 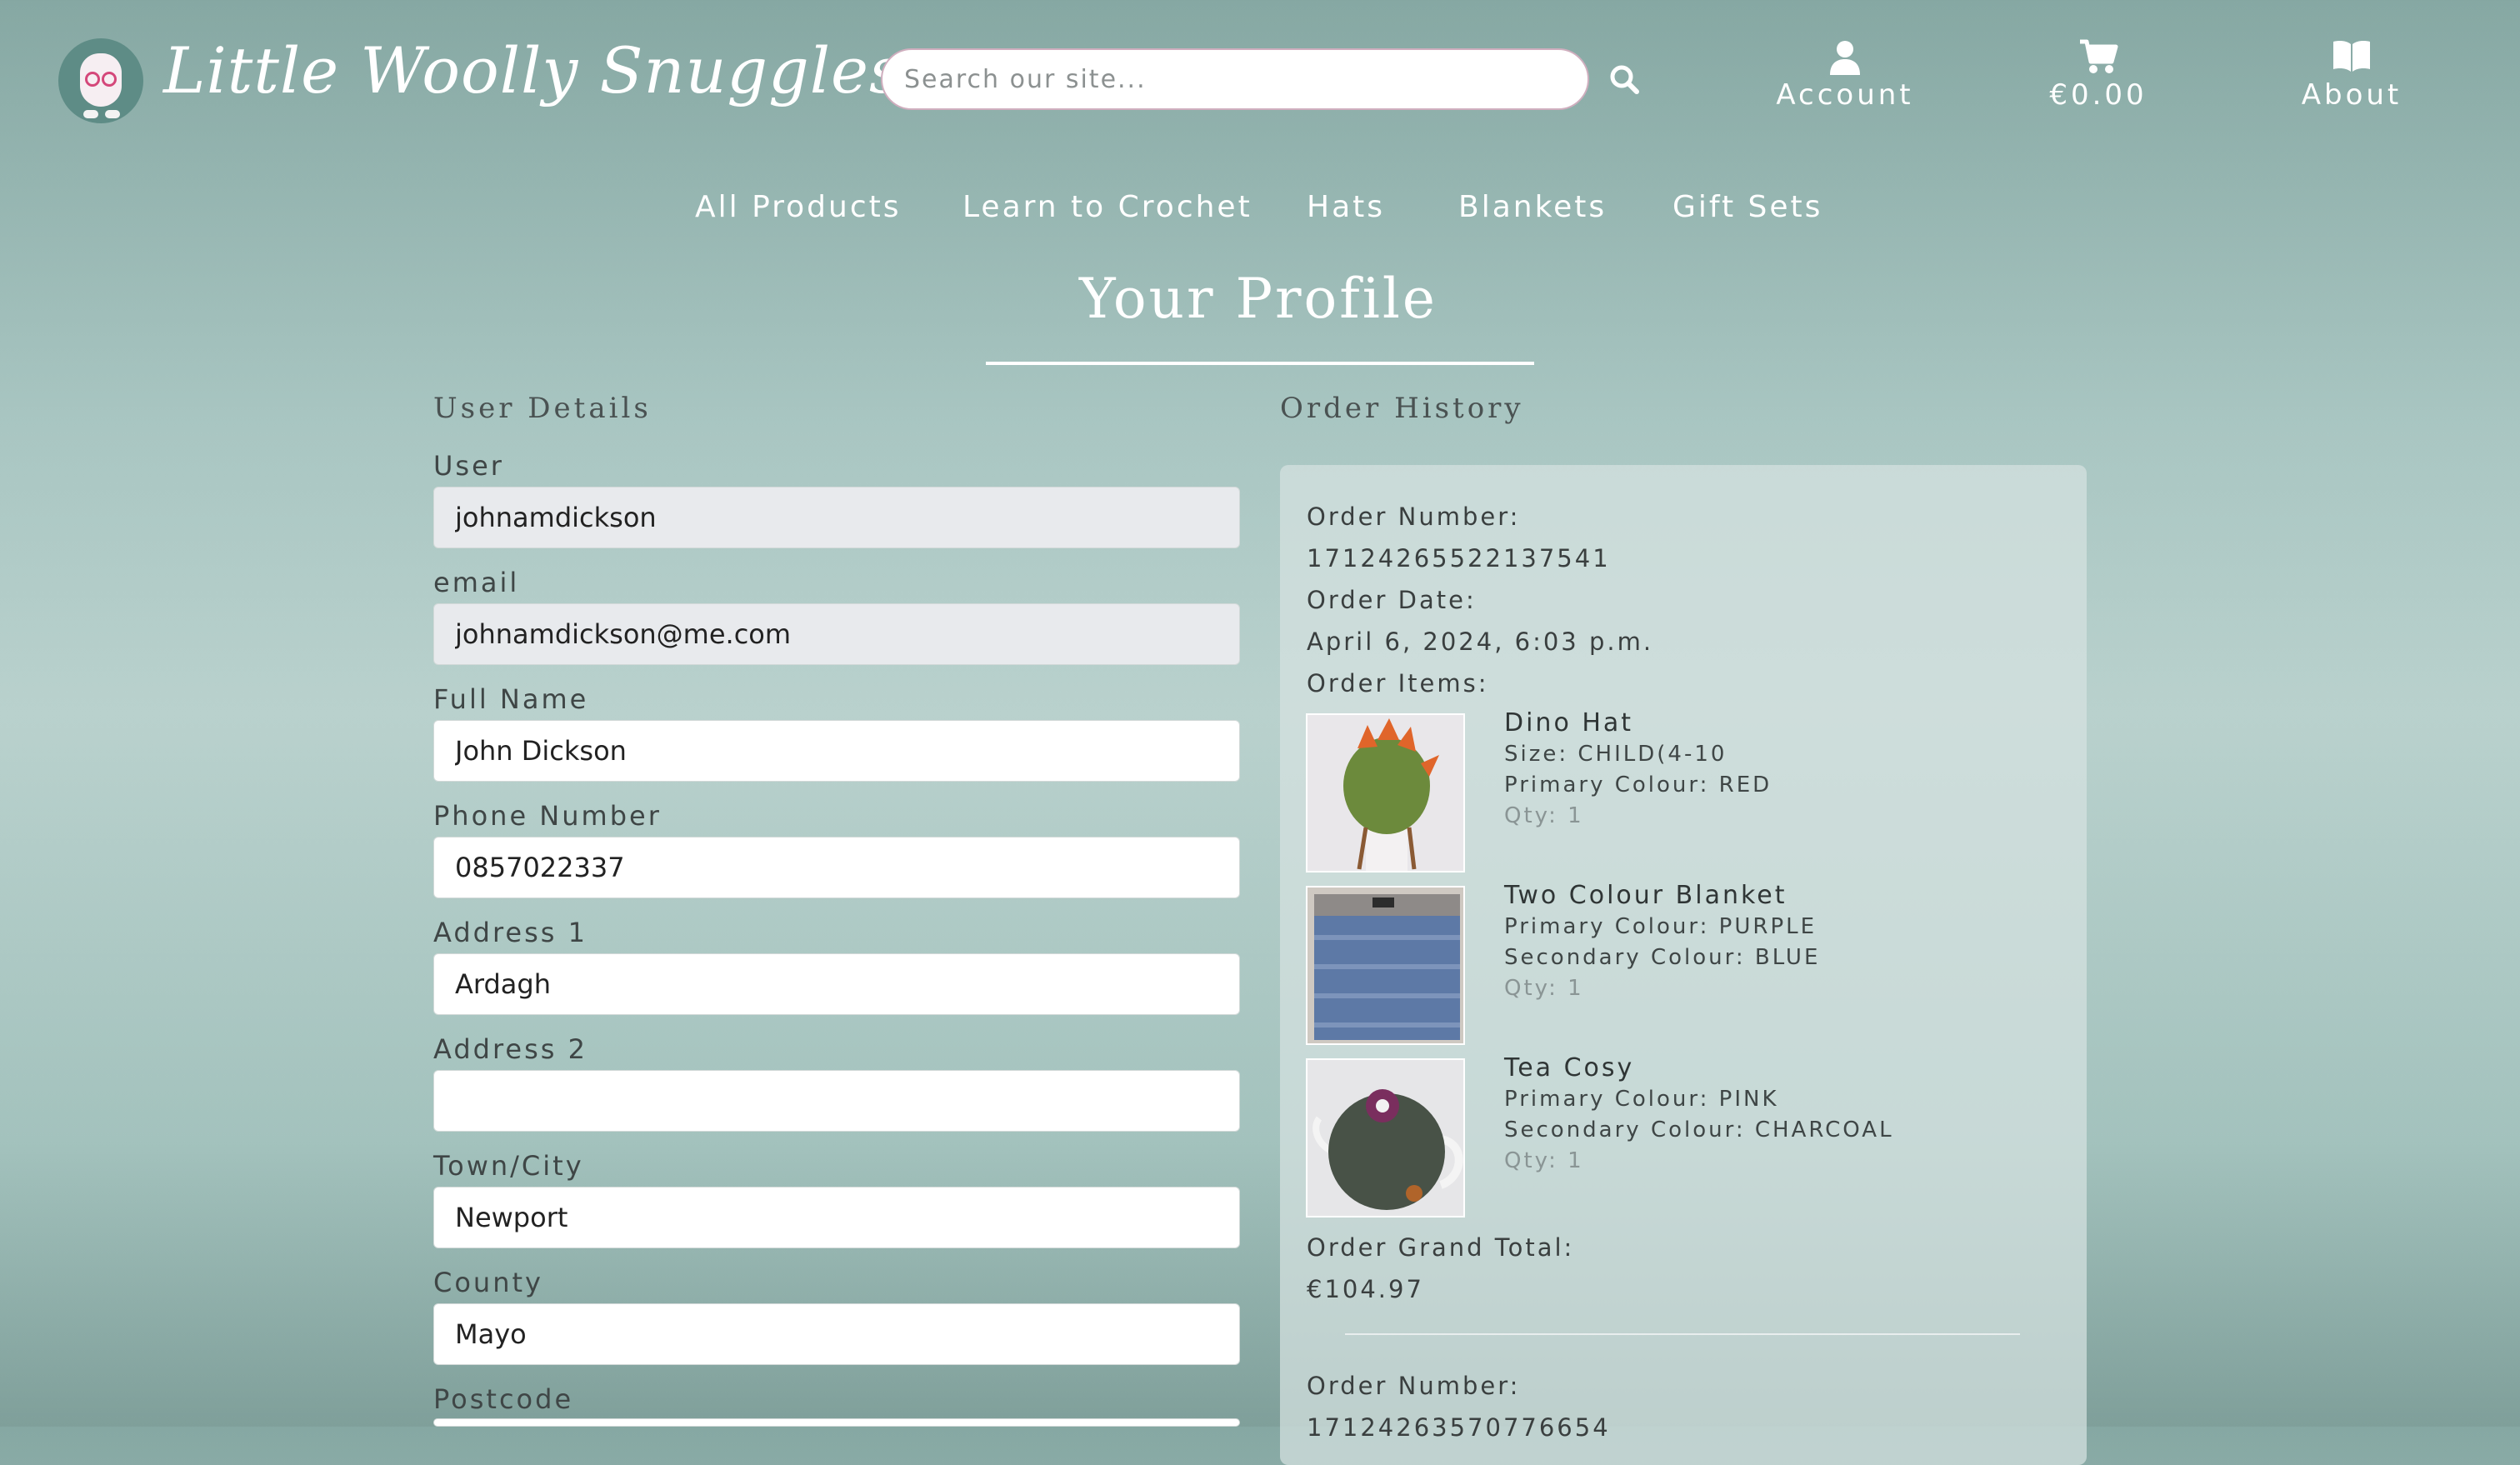 What do you see at coordinates (476, 582) in the screenshot?
I see `email-label: email` at bounding box center [476, 582].